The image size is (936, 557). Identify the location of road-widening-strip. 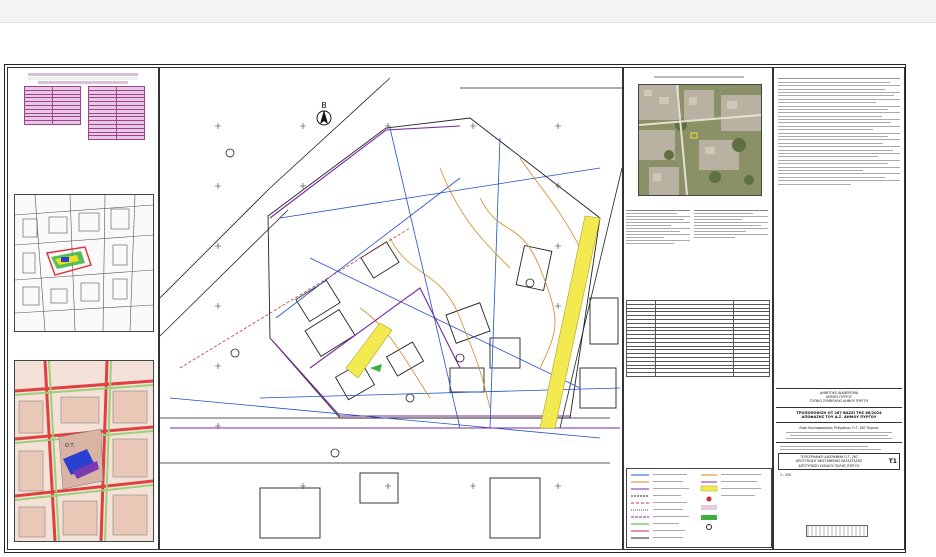
(570, 322).